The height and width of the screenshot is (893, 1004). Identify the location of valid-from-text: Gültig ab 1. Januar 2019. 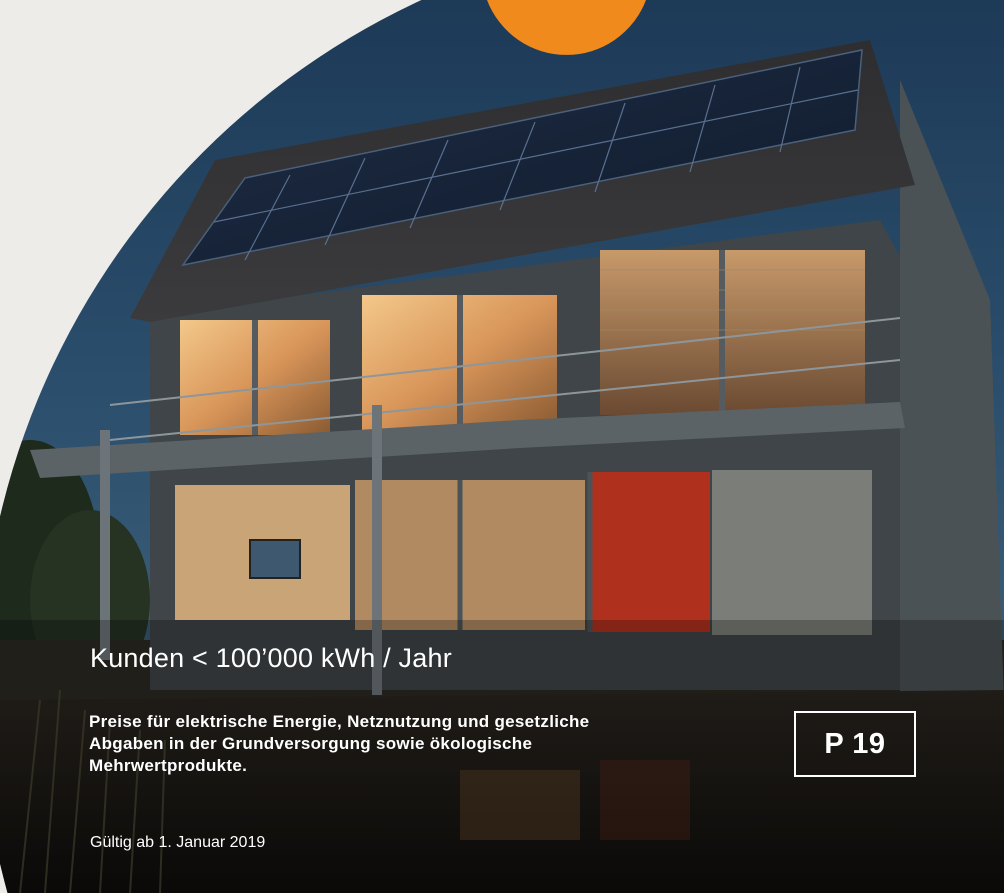
(178, 842).